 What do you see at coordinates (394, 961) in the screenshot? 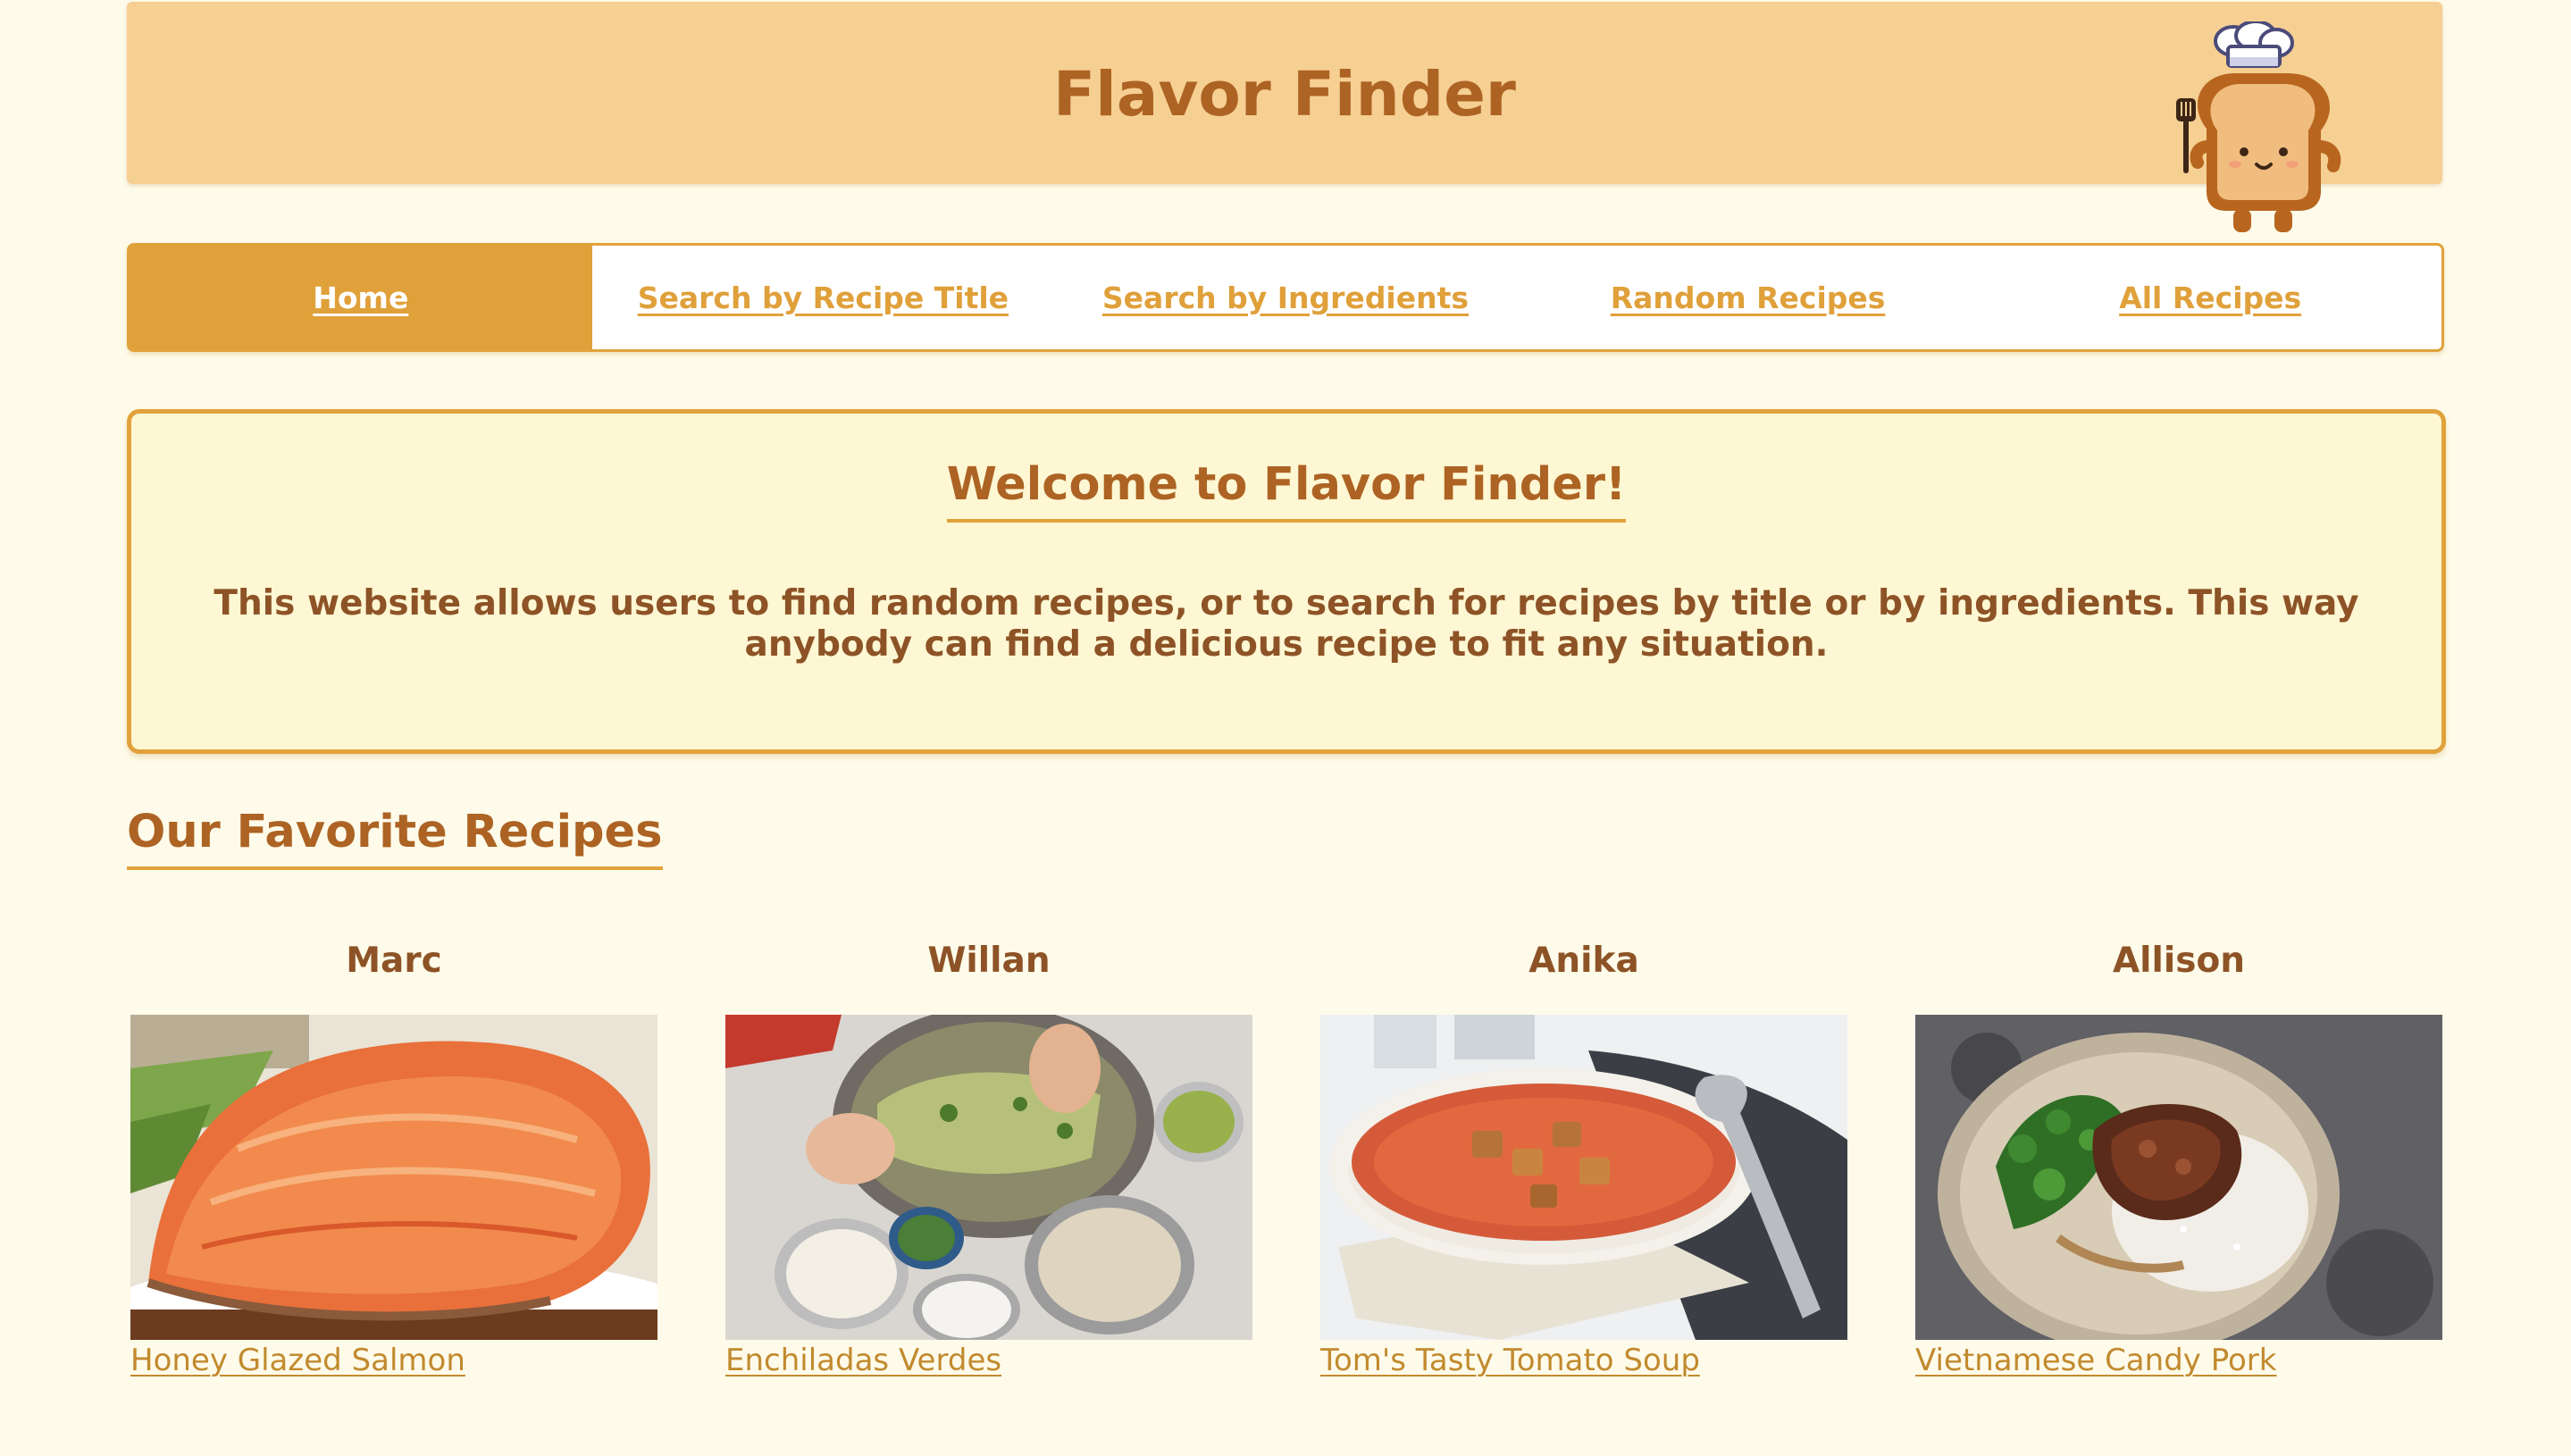
I see `card-author-name: Marc` at bounding box center [394, 961].